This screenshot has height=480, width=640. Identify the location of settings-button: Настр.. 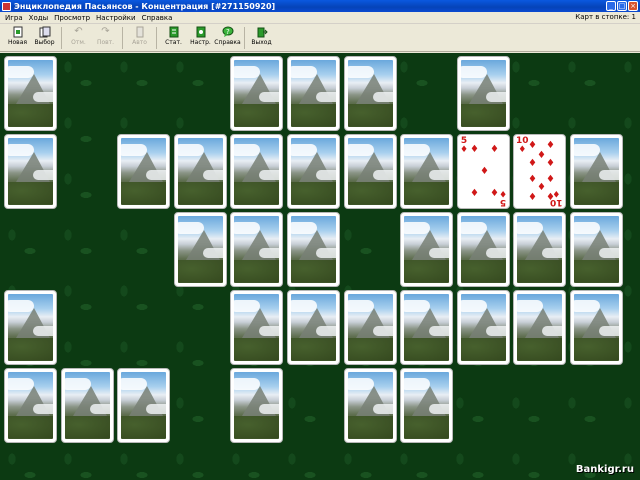
(200, 38).